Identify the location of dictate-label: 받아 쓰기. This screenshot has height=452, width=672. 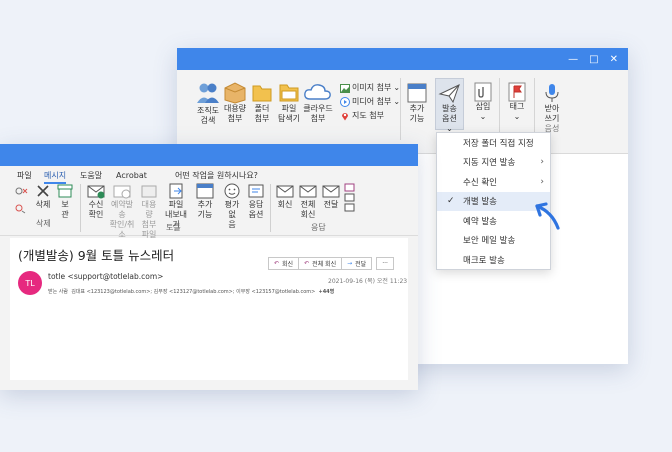
(552, 113).